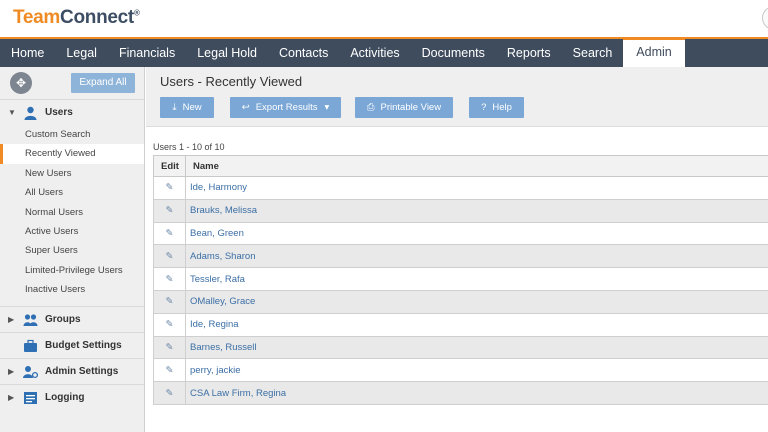 The height and width of the screenshot is (432, 768). What do you see at coordinates (593, 53) in the screenshot?
I see `nav-search: Search` at bounding box center [593, 53].